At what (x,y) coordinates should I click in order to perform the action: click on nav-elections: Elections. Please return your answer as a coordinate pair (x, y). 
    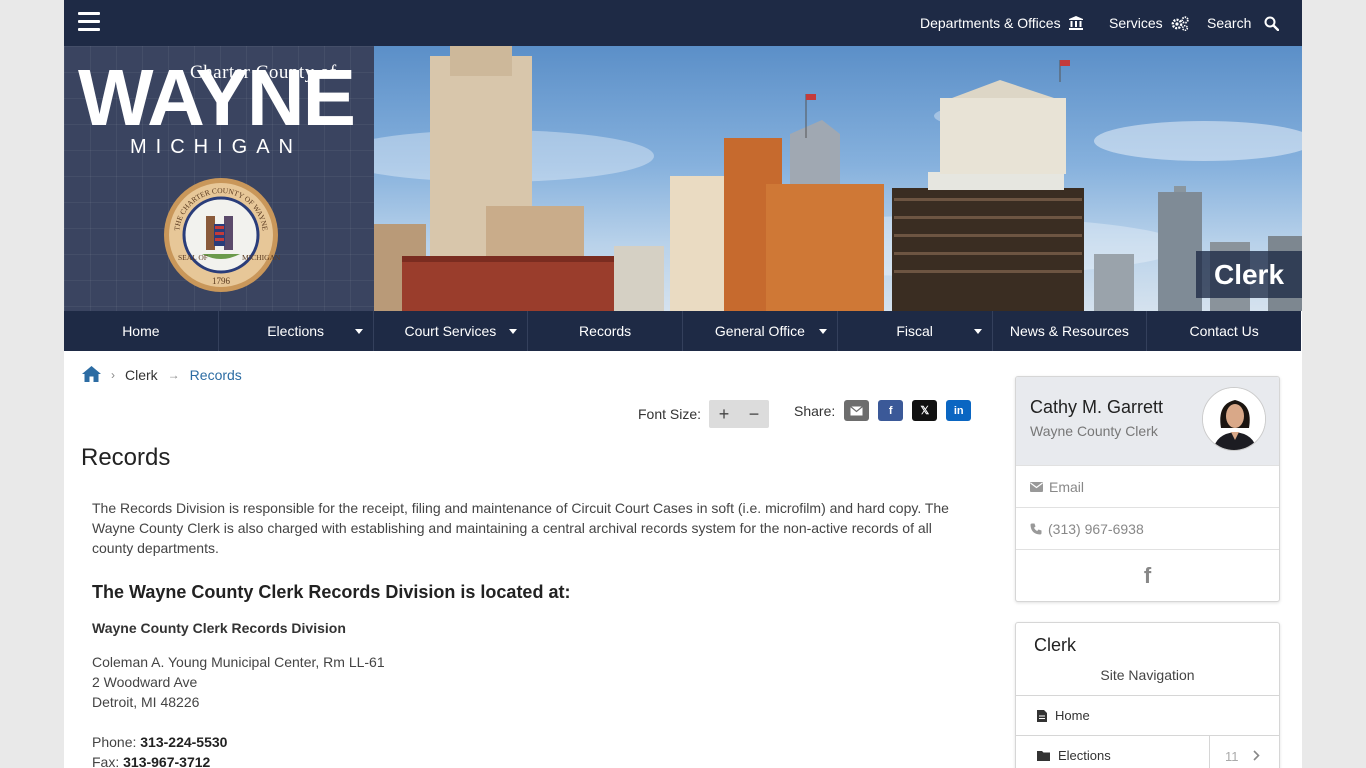
    Looking at the image, I should click on (296, 331).